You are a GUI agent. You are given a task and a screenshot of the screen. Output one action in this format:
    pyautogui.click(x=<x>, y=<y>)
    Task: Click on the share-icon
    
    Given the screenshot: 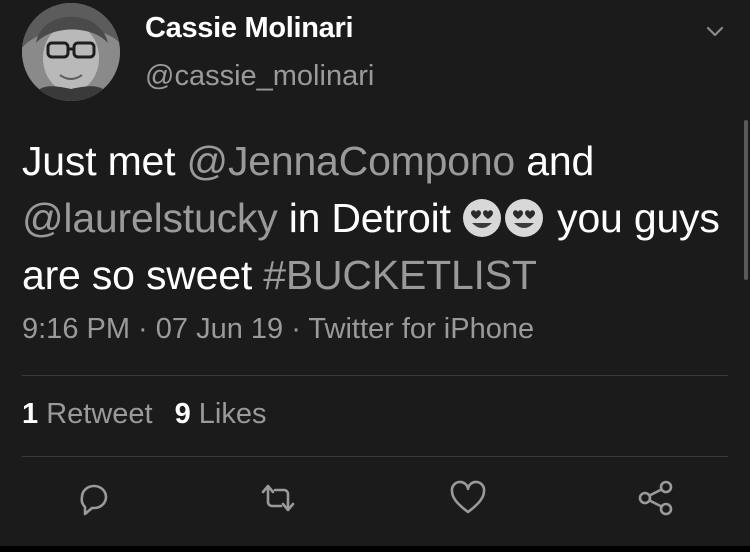 What is the action you would take?
    pyautogui.click(x=656, y=498)
    